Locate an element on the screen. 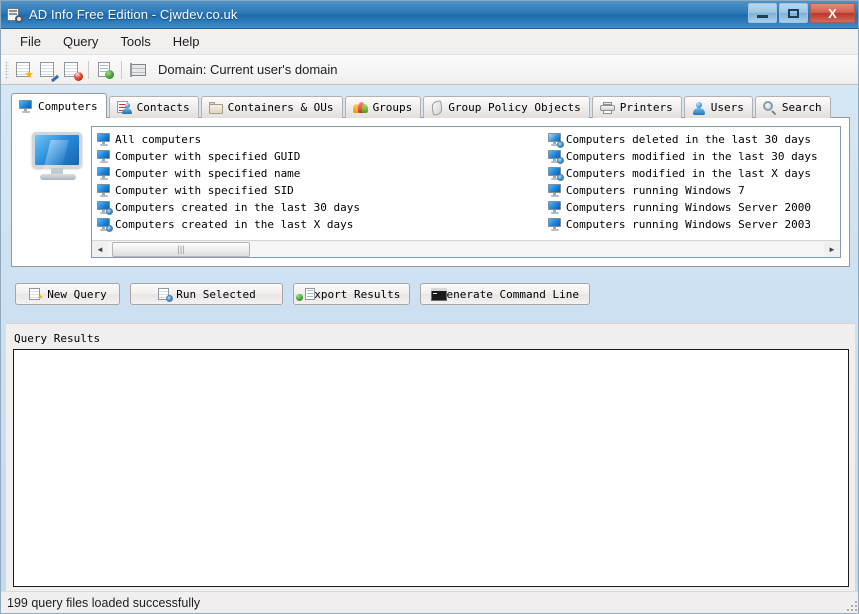 The width and height of the screenshot is (859, 614). tab-users-label: Users is located at coordinates (727, 107).